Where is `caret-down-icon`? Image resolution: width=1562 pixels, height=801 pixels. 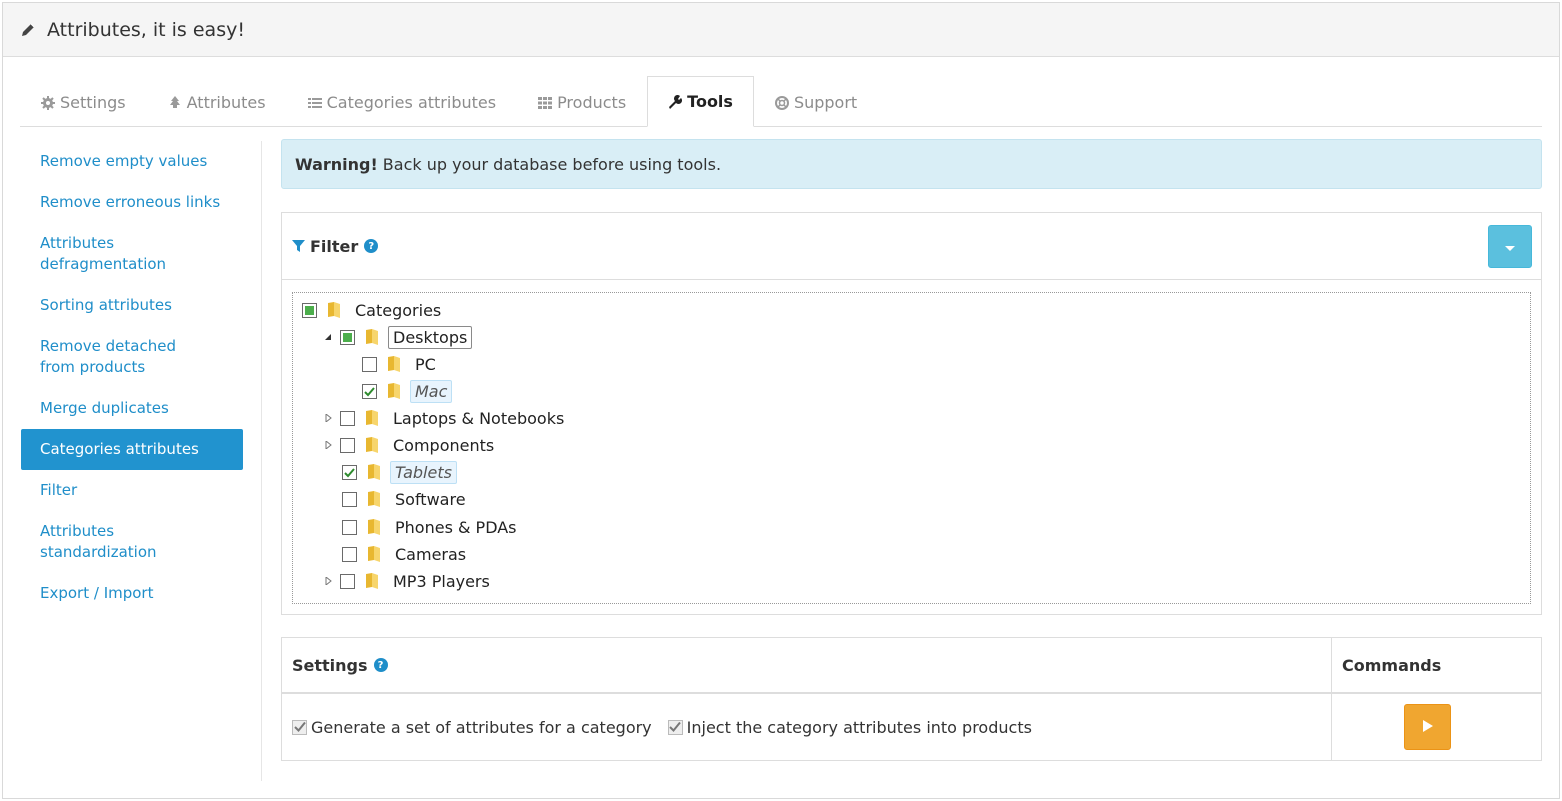 caret-down-icon is located at coordinates (1510, 246).